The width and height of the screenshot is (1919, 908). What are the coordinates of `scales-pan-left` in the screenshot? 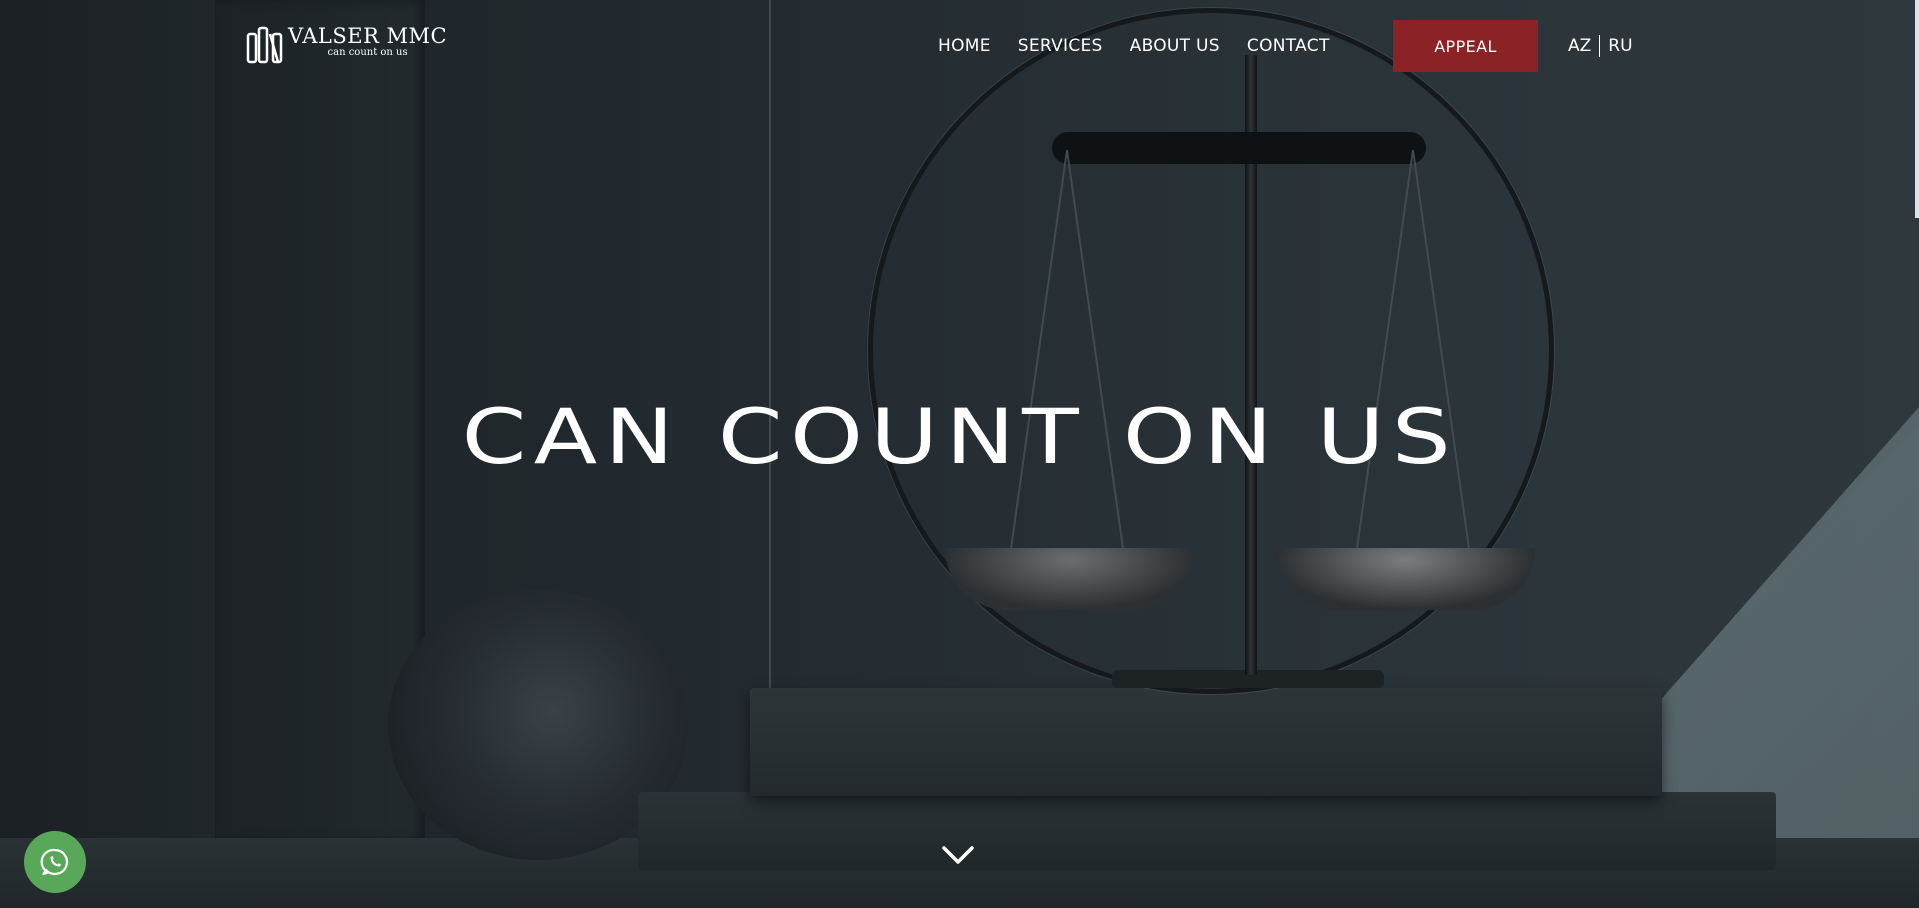 It's located at (1070, 579).